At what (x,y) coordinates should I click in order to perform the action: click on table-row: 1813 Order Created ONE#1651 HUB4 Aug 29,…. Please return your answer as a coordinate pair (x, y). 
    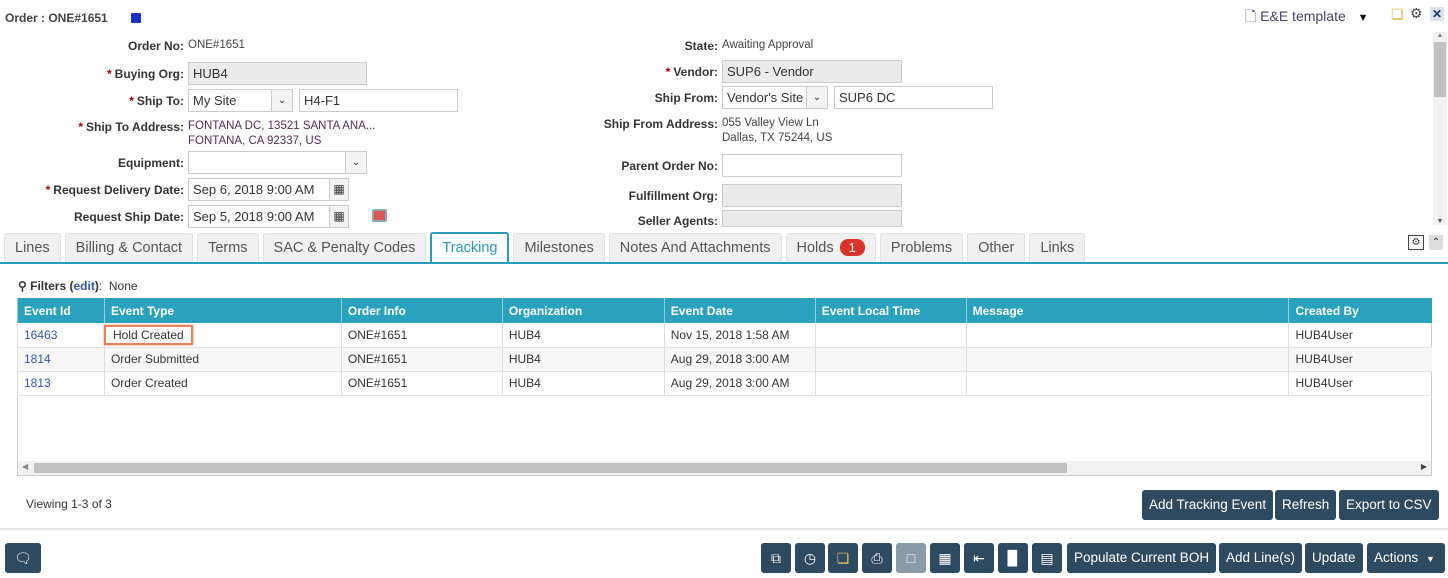
    Looking at the image, I should click on (724, 383).